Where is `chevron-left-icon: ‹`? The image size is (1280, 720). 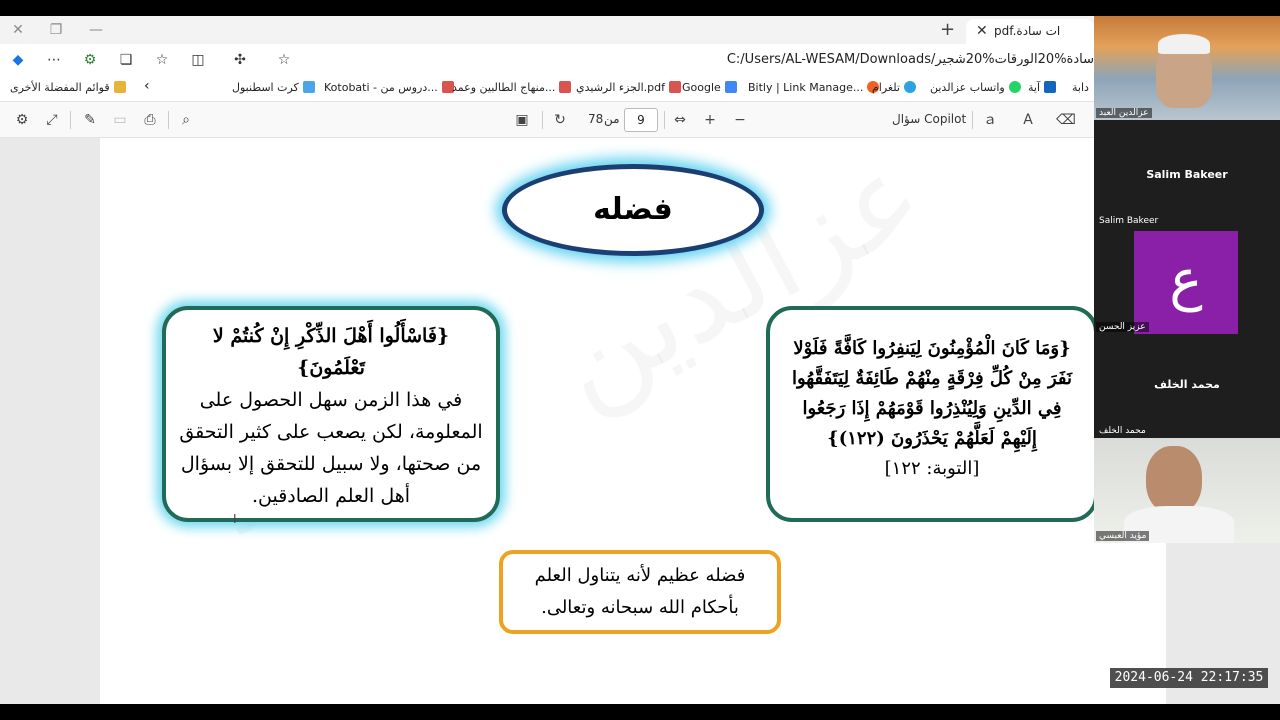
chevron-left-icon: ‹ is located at coordinates (147, 86).